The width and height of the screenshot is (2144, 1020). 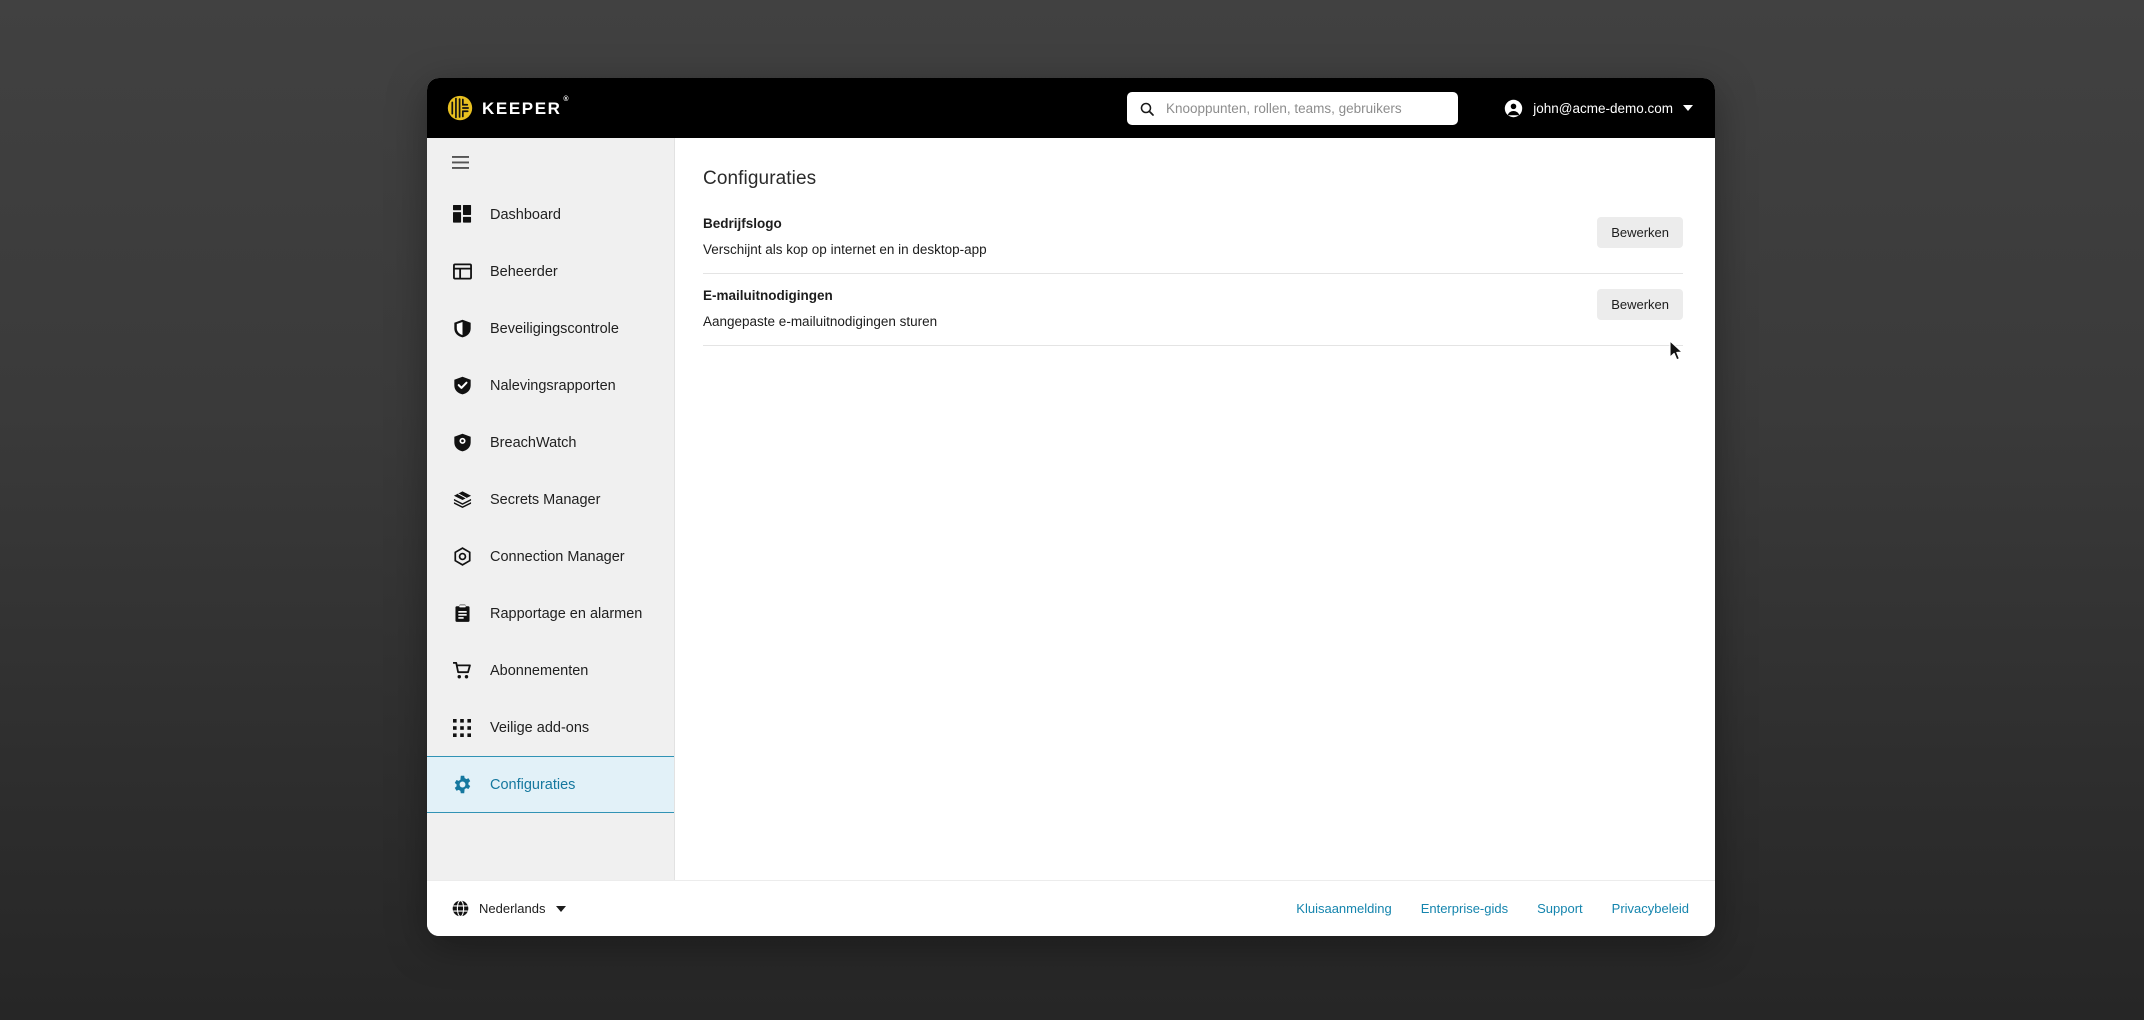 I want to click on language-label: Nederlands, so click(x=512, y=908).